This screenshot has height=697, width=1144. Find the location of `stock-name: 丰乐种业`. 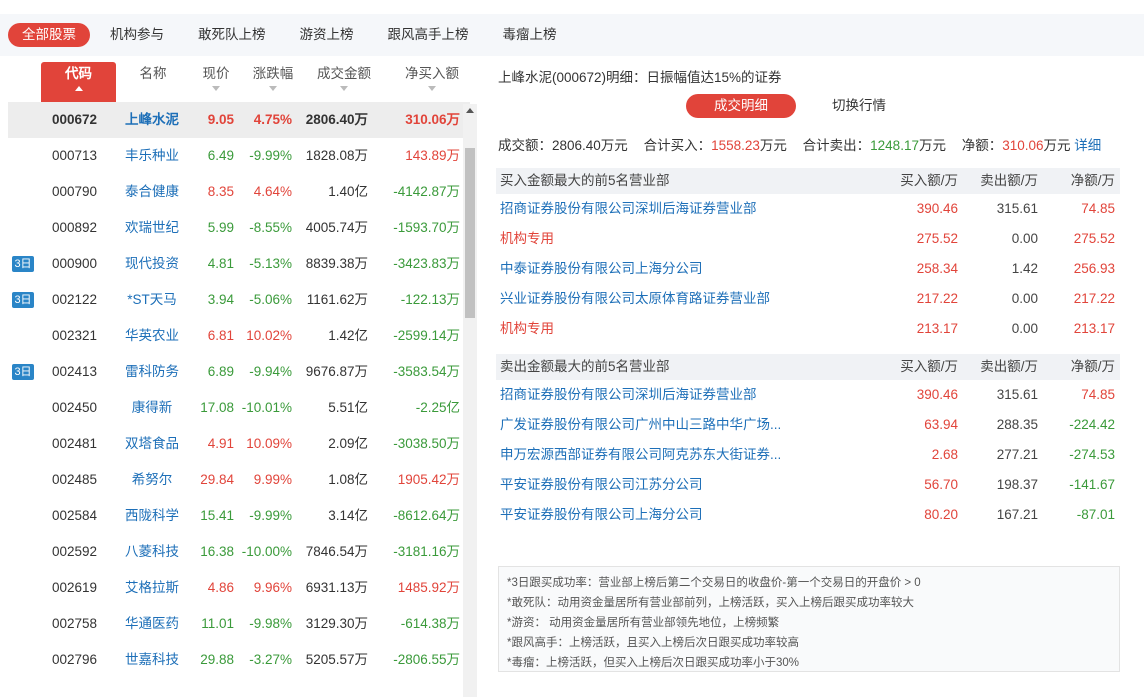

stock-name: 丰乐种业 is located at coordinates (152, 156).